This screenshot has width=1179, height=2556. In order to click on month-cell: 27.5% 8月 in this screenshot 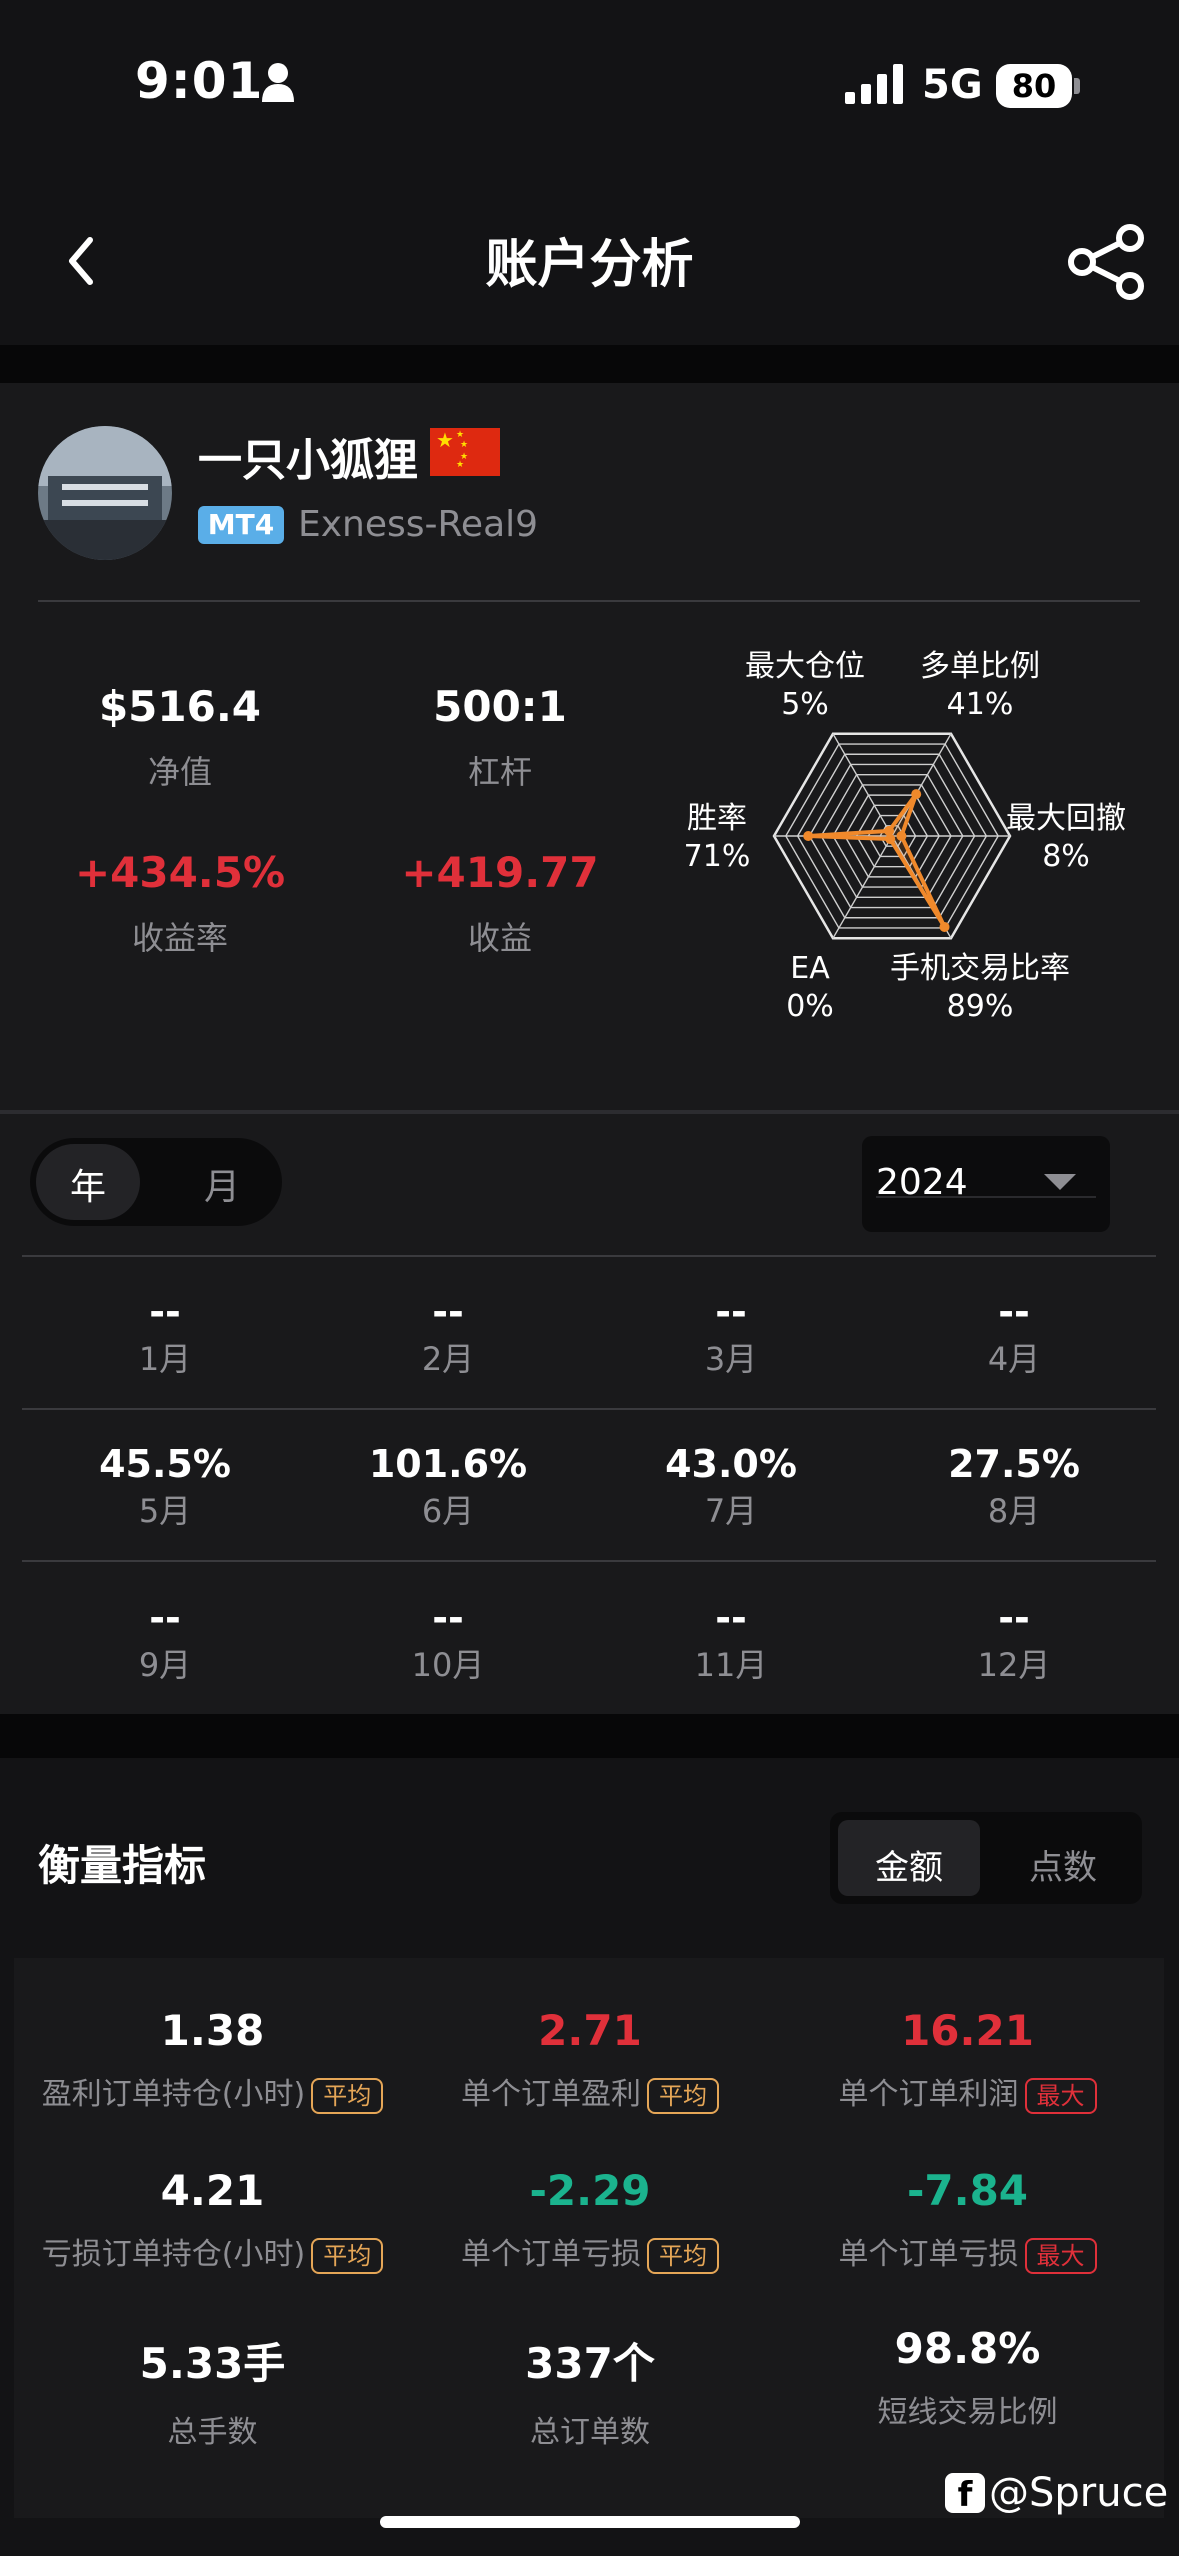, I will do `click(1014, 1487)`.